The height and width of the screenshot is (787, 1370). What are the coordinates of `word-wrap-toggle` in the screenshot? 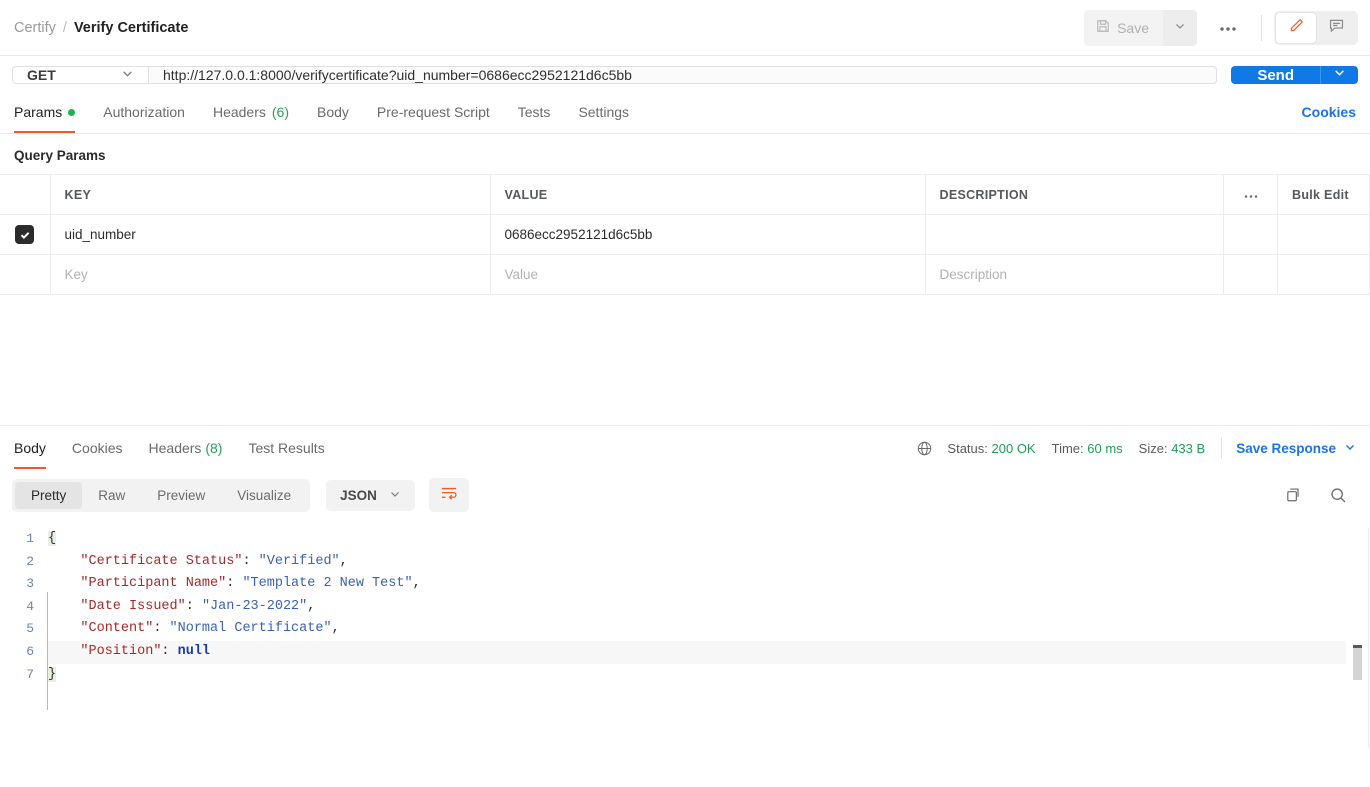 It's located at (448, 495).